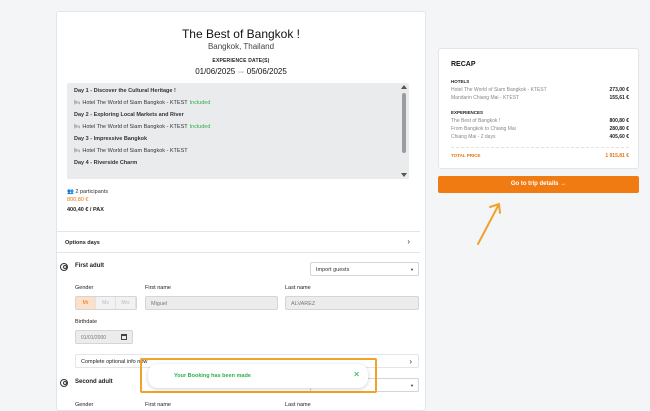  Describe the element at coordinates (467, 112) in the screenshot. I see `experiences-label: EXPERIENCES` at that location.